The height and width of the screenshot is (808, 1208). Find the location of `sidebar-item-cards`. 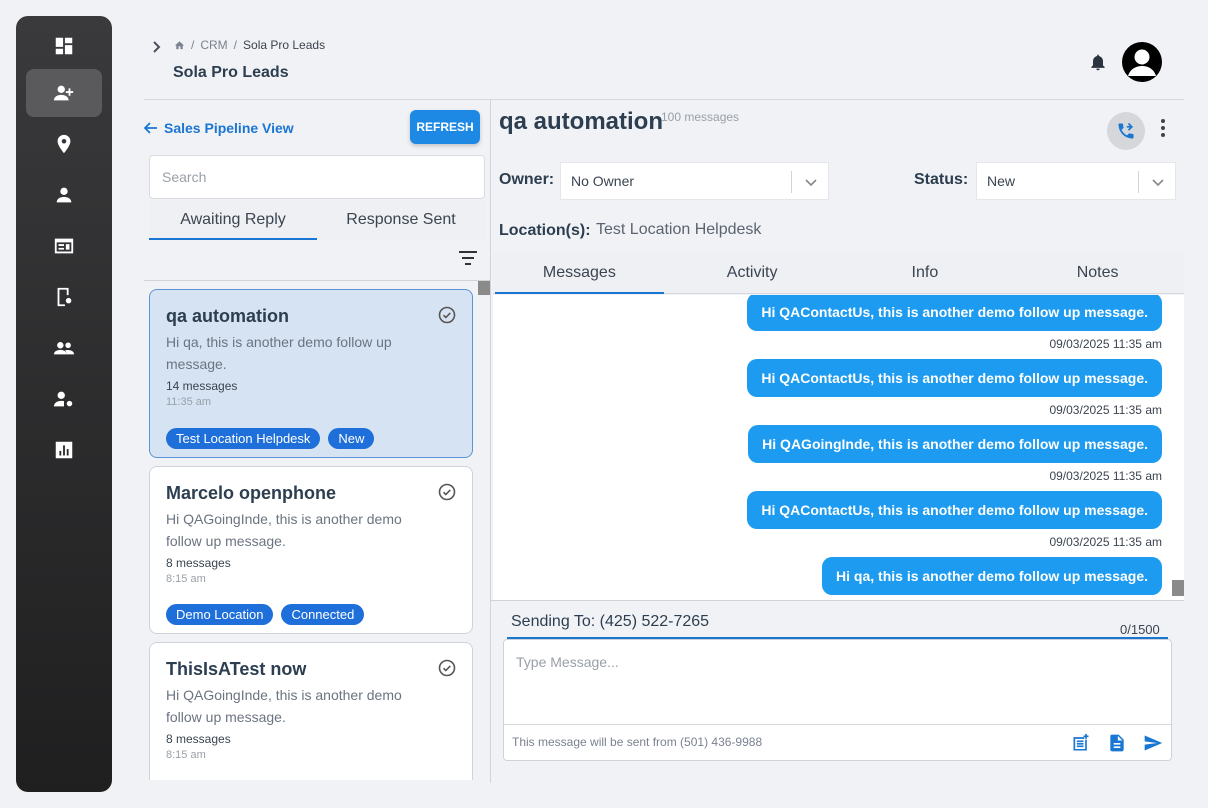

sidebar-item-cards is located at coordinates (64, 246).